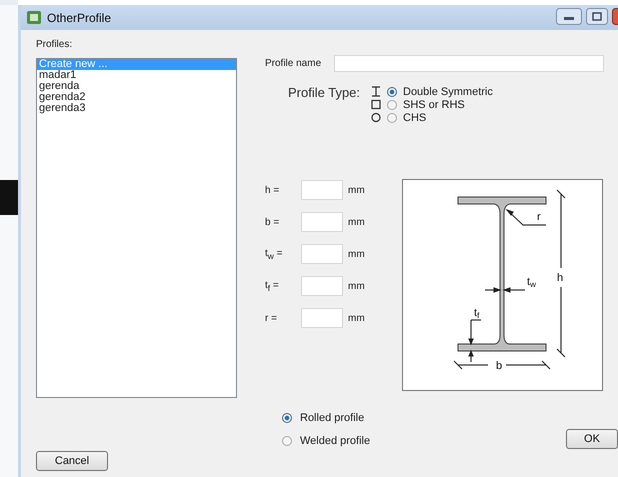  What do you see at coordinates (448, 92) in the screenshot?
I see `option-label: Double Symmetric` at bounding box center [448, 92].